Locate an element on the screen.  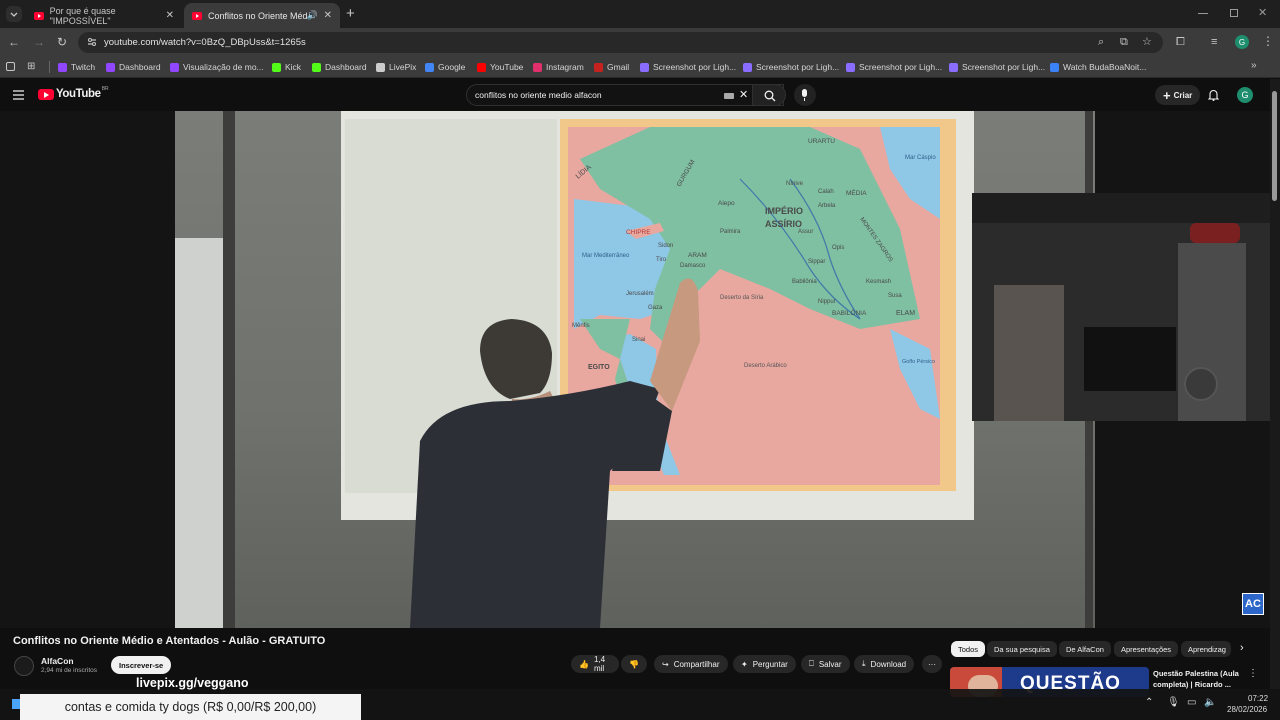
thumbs-down-icon: 👎 is located at coordinates (634, 664).